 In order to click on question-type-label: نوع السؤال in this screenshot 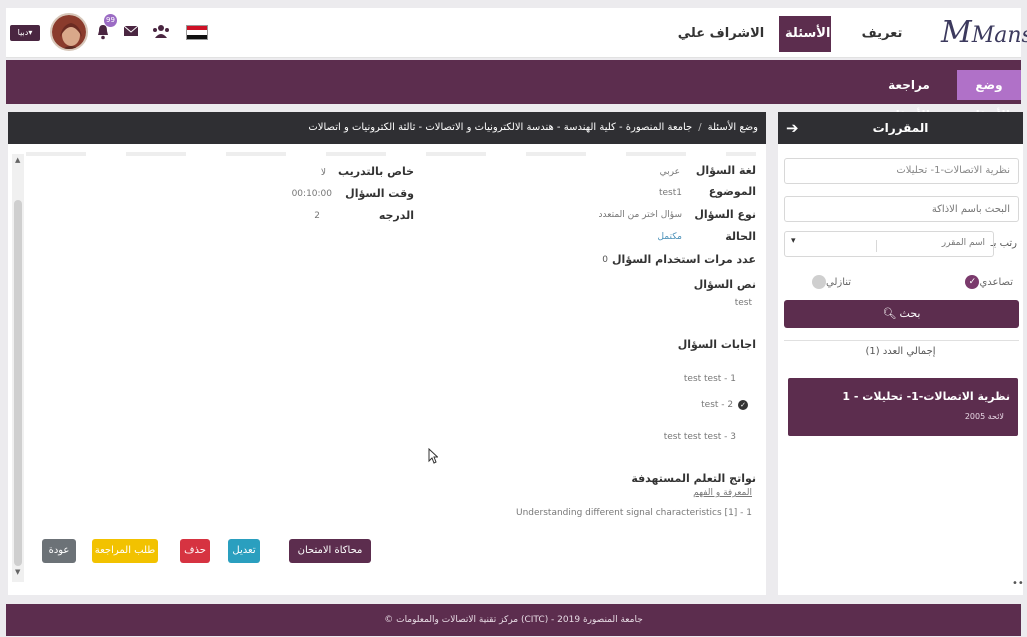, I will do `click(725, 214)`.